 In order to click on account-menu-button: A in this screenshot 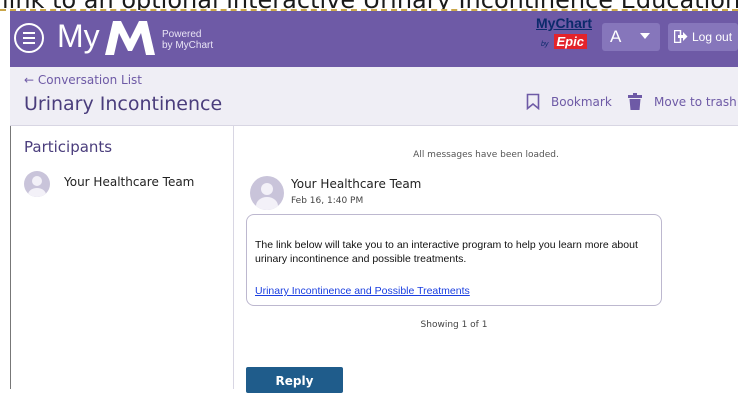, I will do `click(631, 37)`.